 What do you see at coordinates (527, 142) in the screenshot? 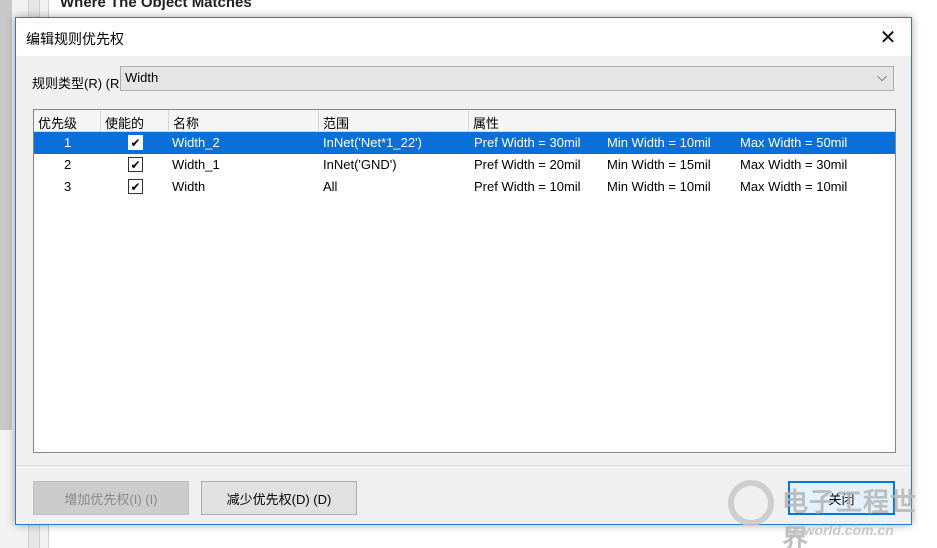
I see `row-pref-width: Pref Width = 30mil` at bounding box center [527, 142].